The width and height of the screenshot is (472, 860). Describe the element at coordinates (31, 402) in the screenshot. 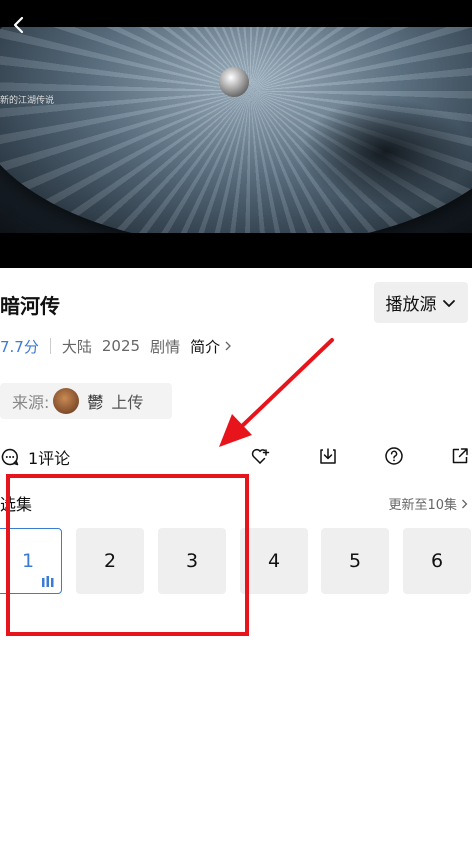

I see `uploader-label: 来源:` at that location.